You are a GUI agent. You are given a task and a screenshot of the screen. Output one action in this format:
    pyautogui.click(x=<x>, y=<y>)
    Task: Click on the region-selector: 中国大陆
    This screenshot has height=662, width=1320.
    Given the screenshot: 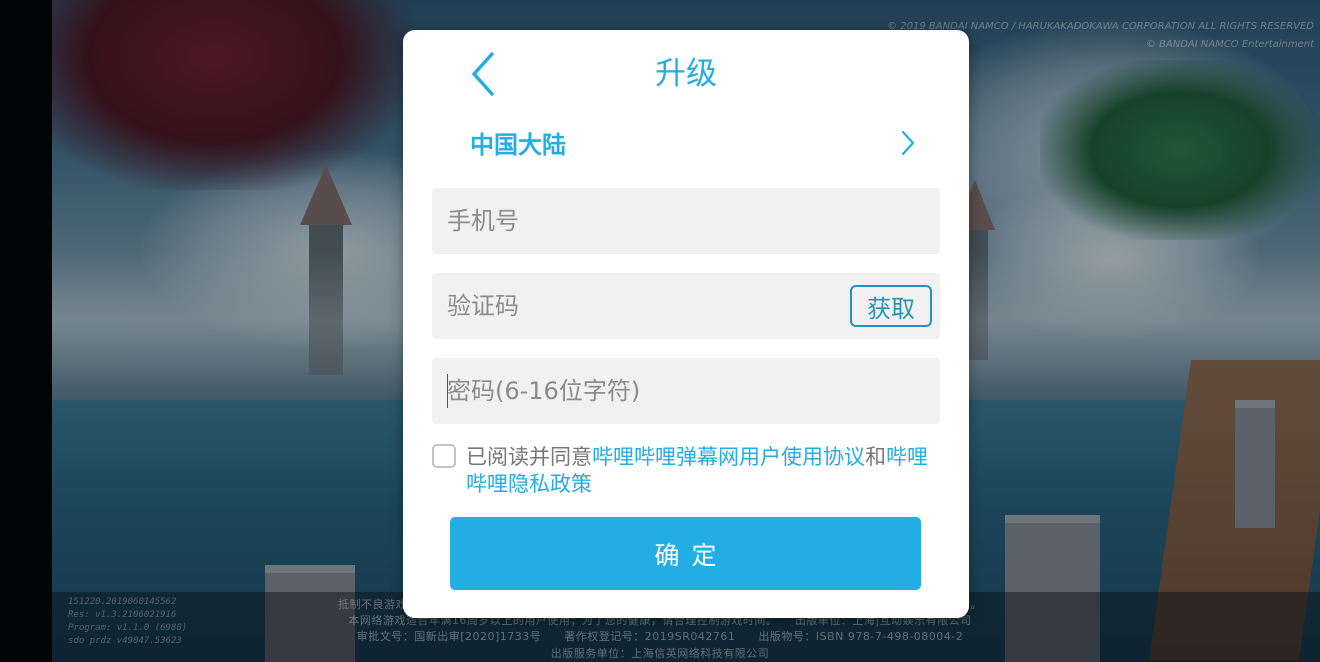 What is the action you would take?
    pyautogui.click(x=691, y=145)
    